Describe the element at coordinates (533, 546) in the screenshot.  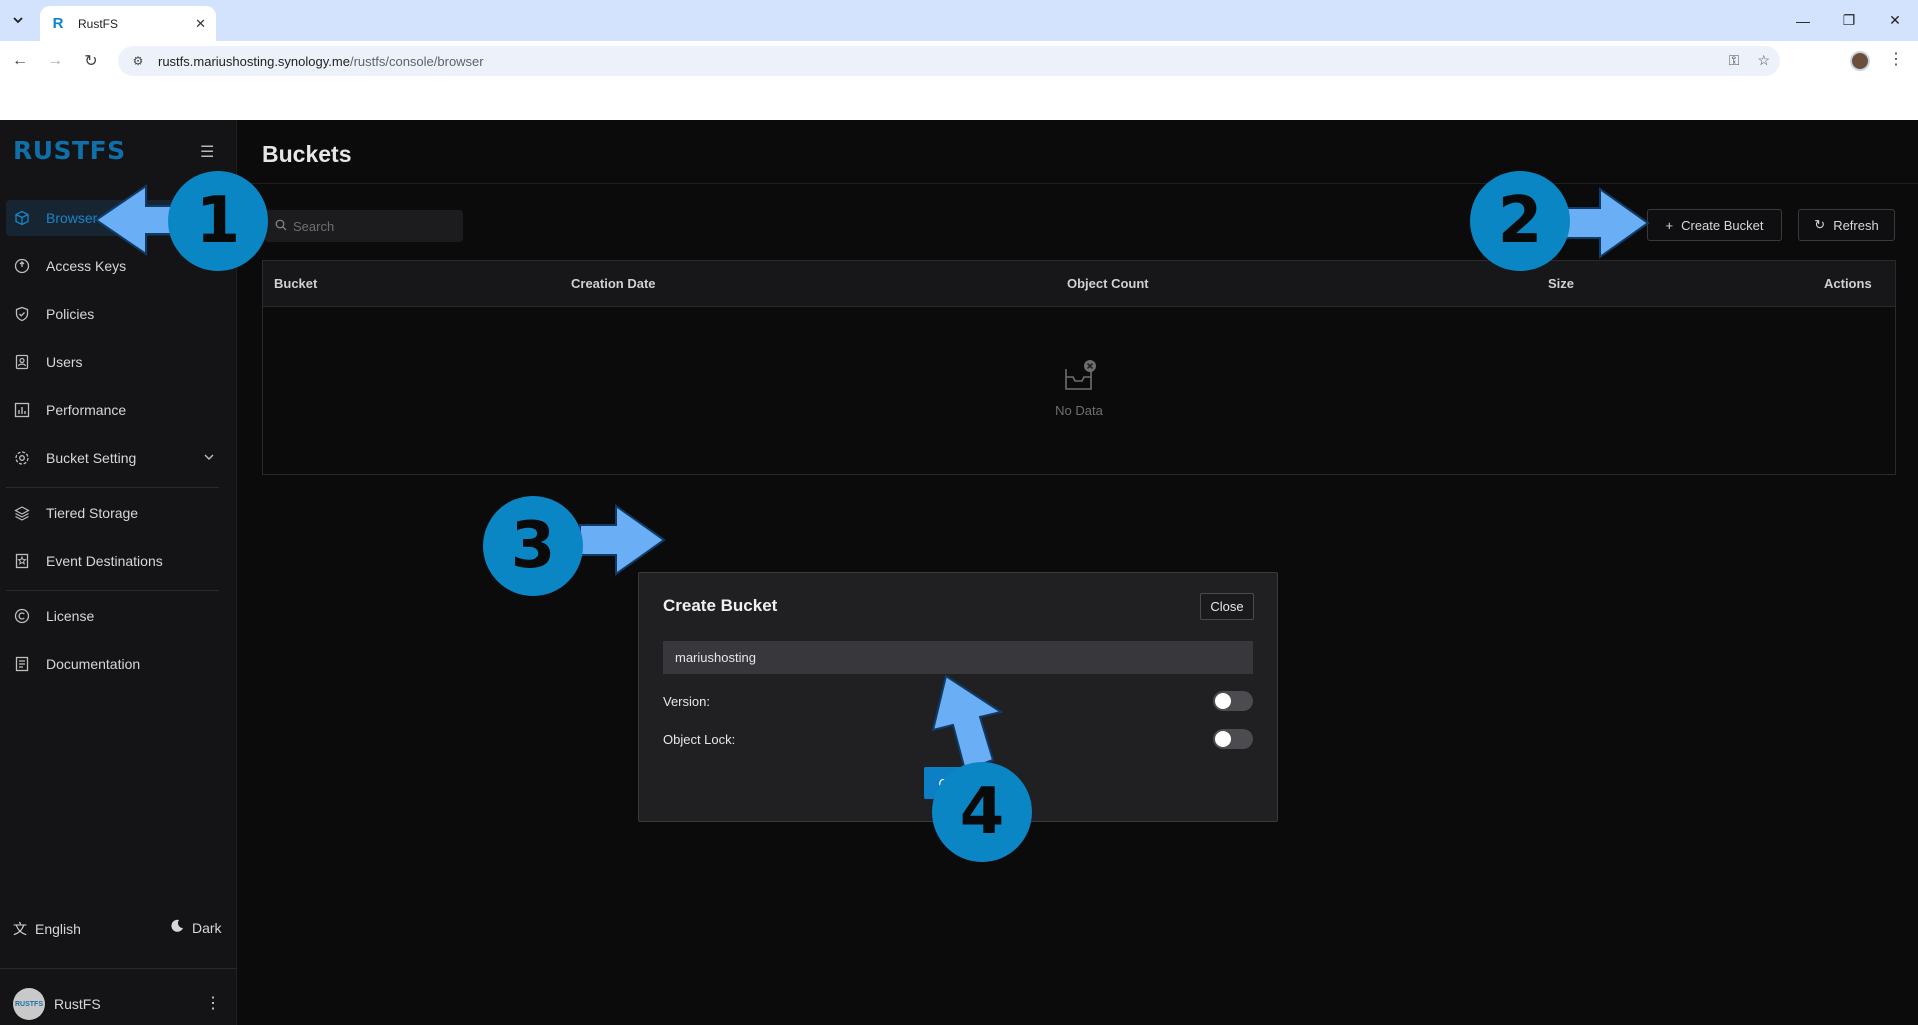
I see `step-badge-3: 3` at that location.